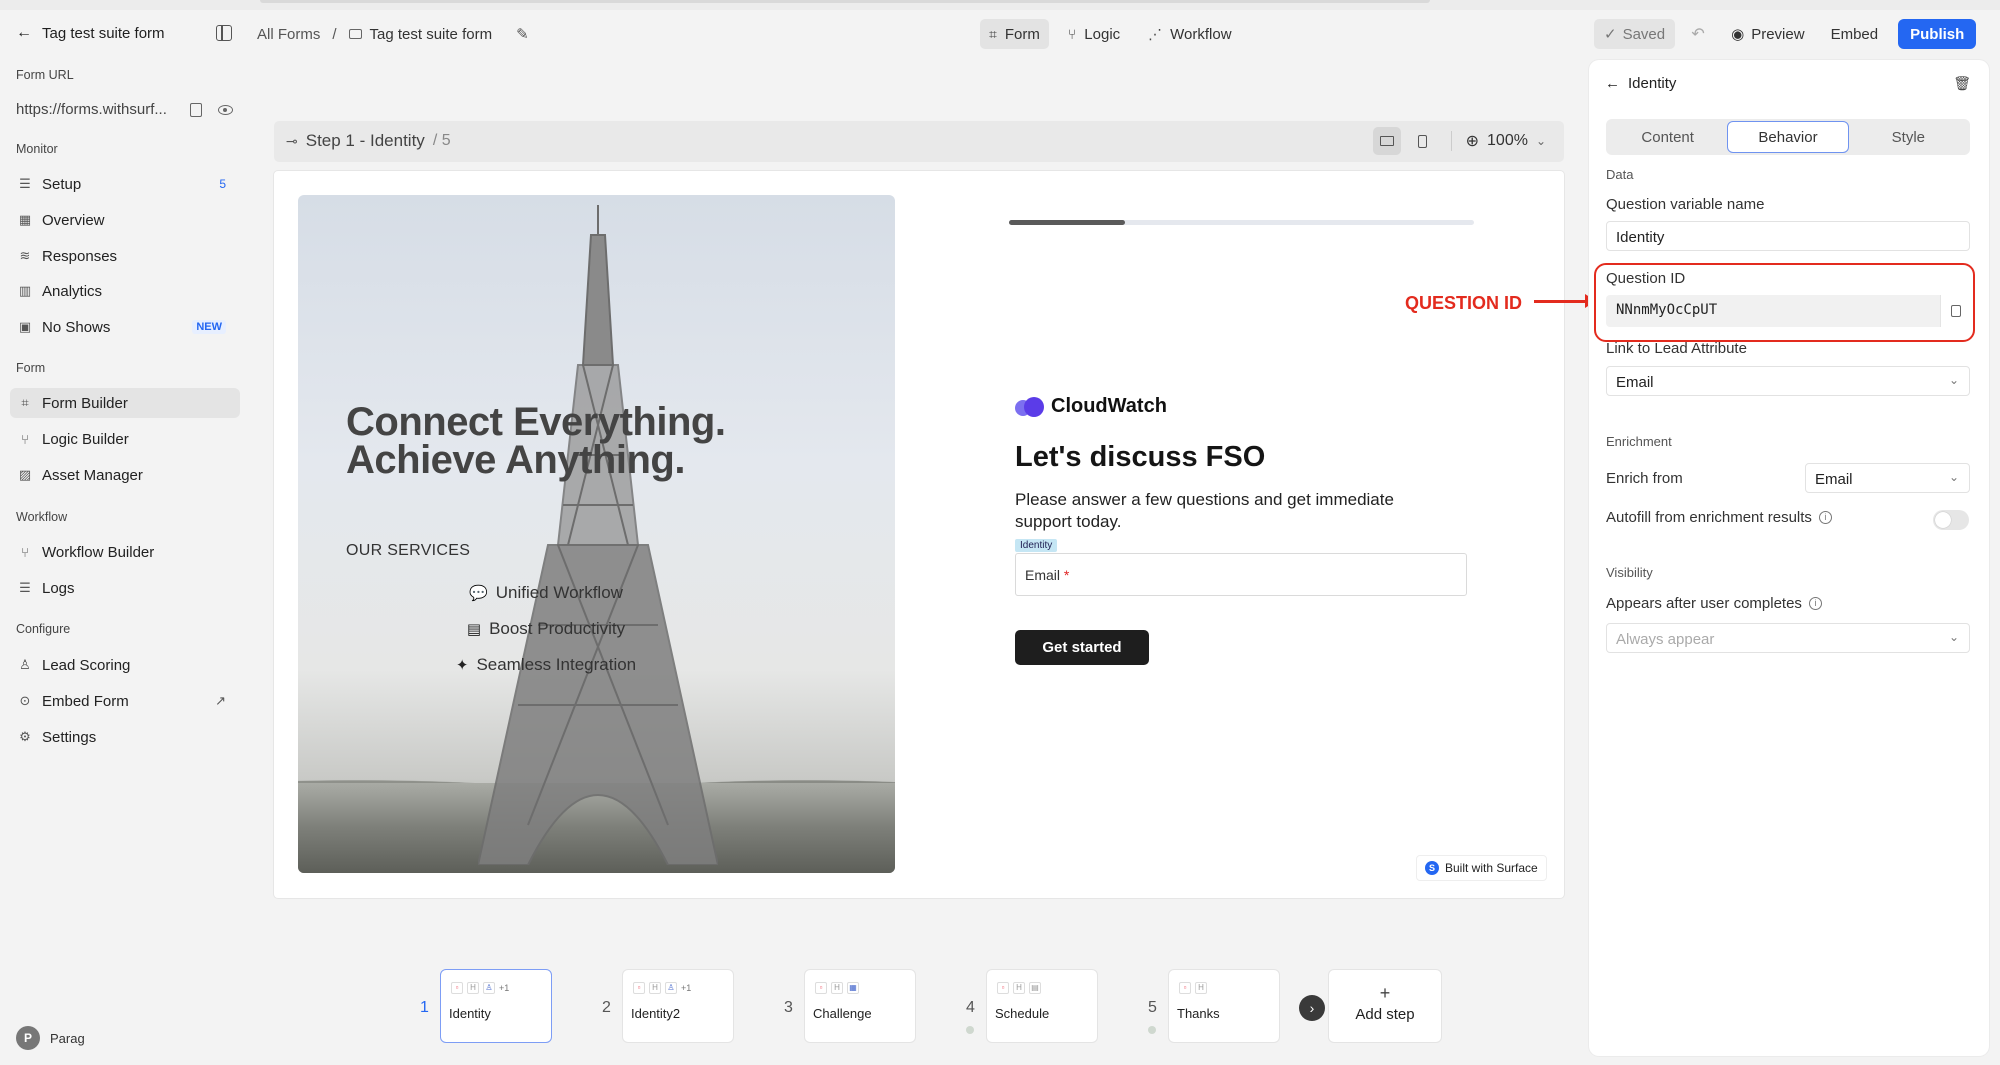 The image size is (2000, 1065). Describe the element at coordinates (1491, 868) in the screenshot. I see `built-with-label: Built with Surface` at that location.